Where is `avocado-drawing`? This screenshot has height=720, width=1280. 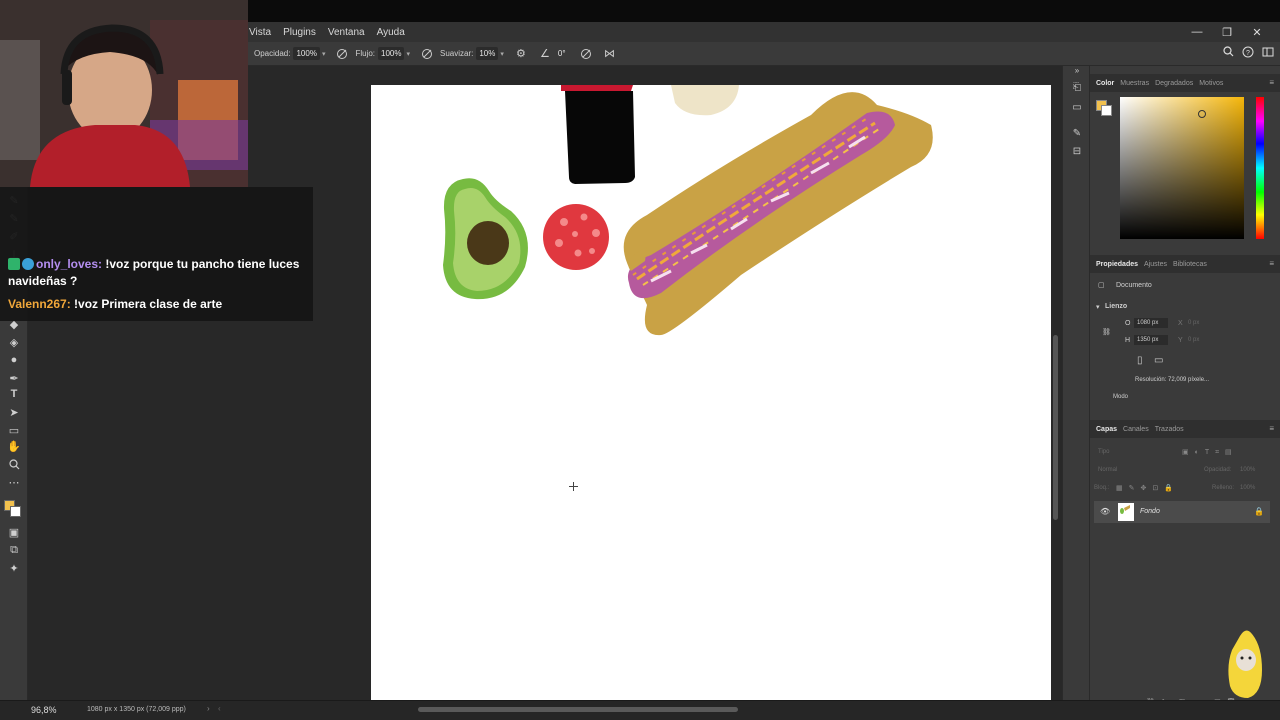
avocado-drawing is located at coordinates (485, 239).